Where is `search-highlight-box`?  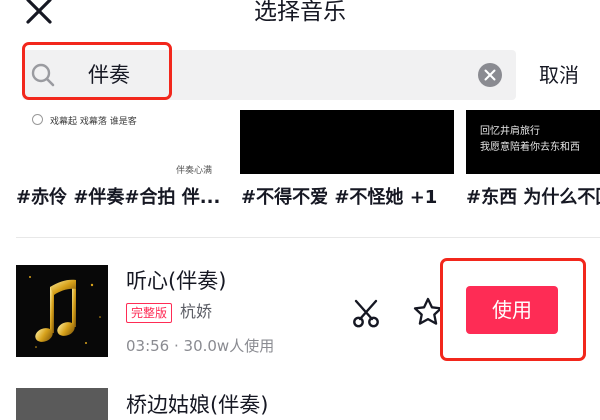 search-highlight-box is located at coordinates (97, 71).